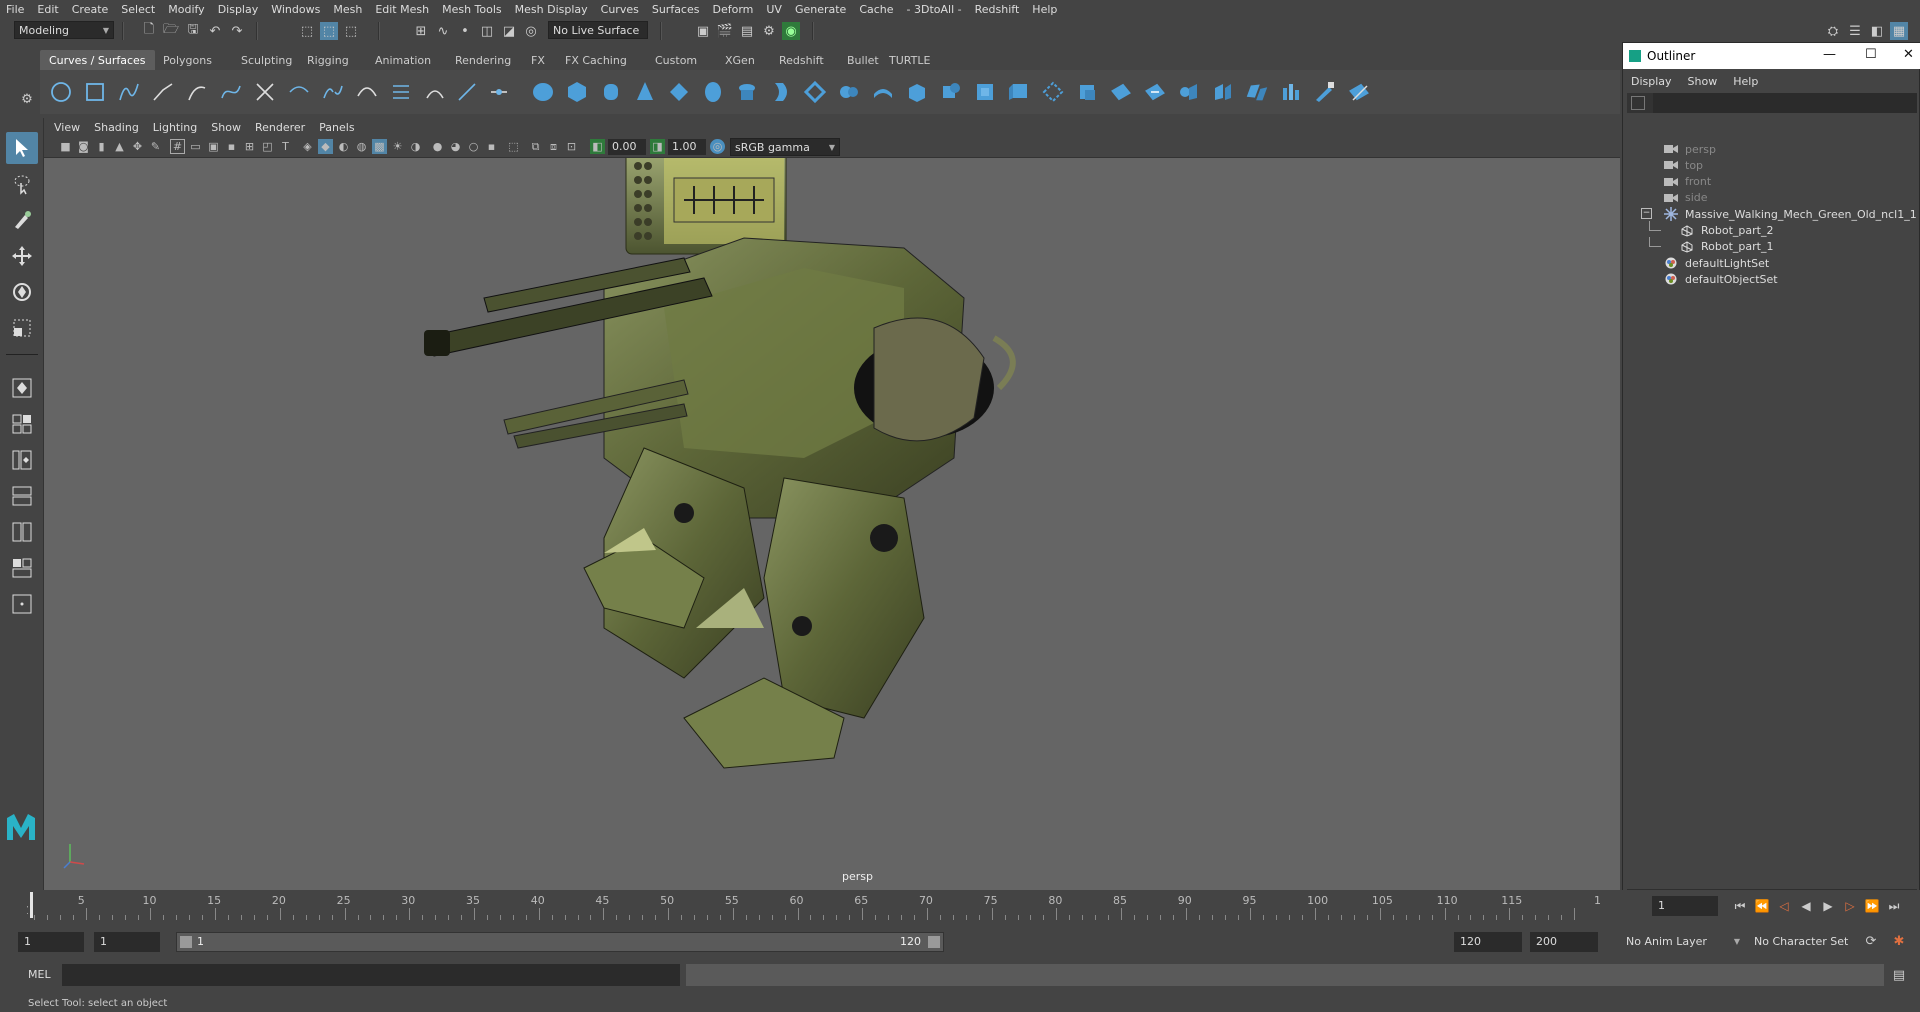 The height and width of the screenshot is (1012, 1920). Describe the element at coordinates (415, 146) in the screenshot. I see `shadows-icon: ◑` at that location.